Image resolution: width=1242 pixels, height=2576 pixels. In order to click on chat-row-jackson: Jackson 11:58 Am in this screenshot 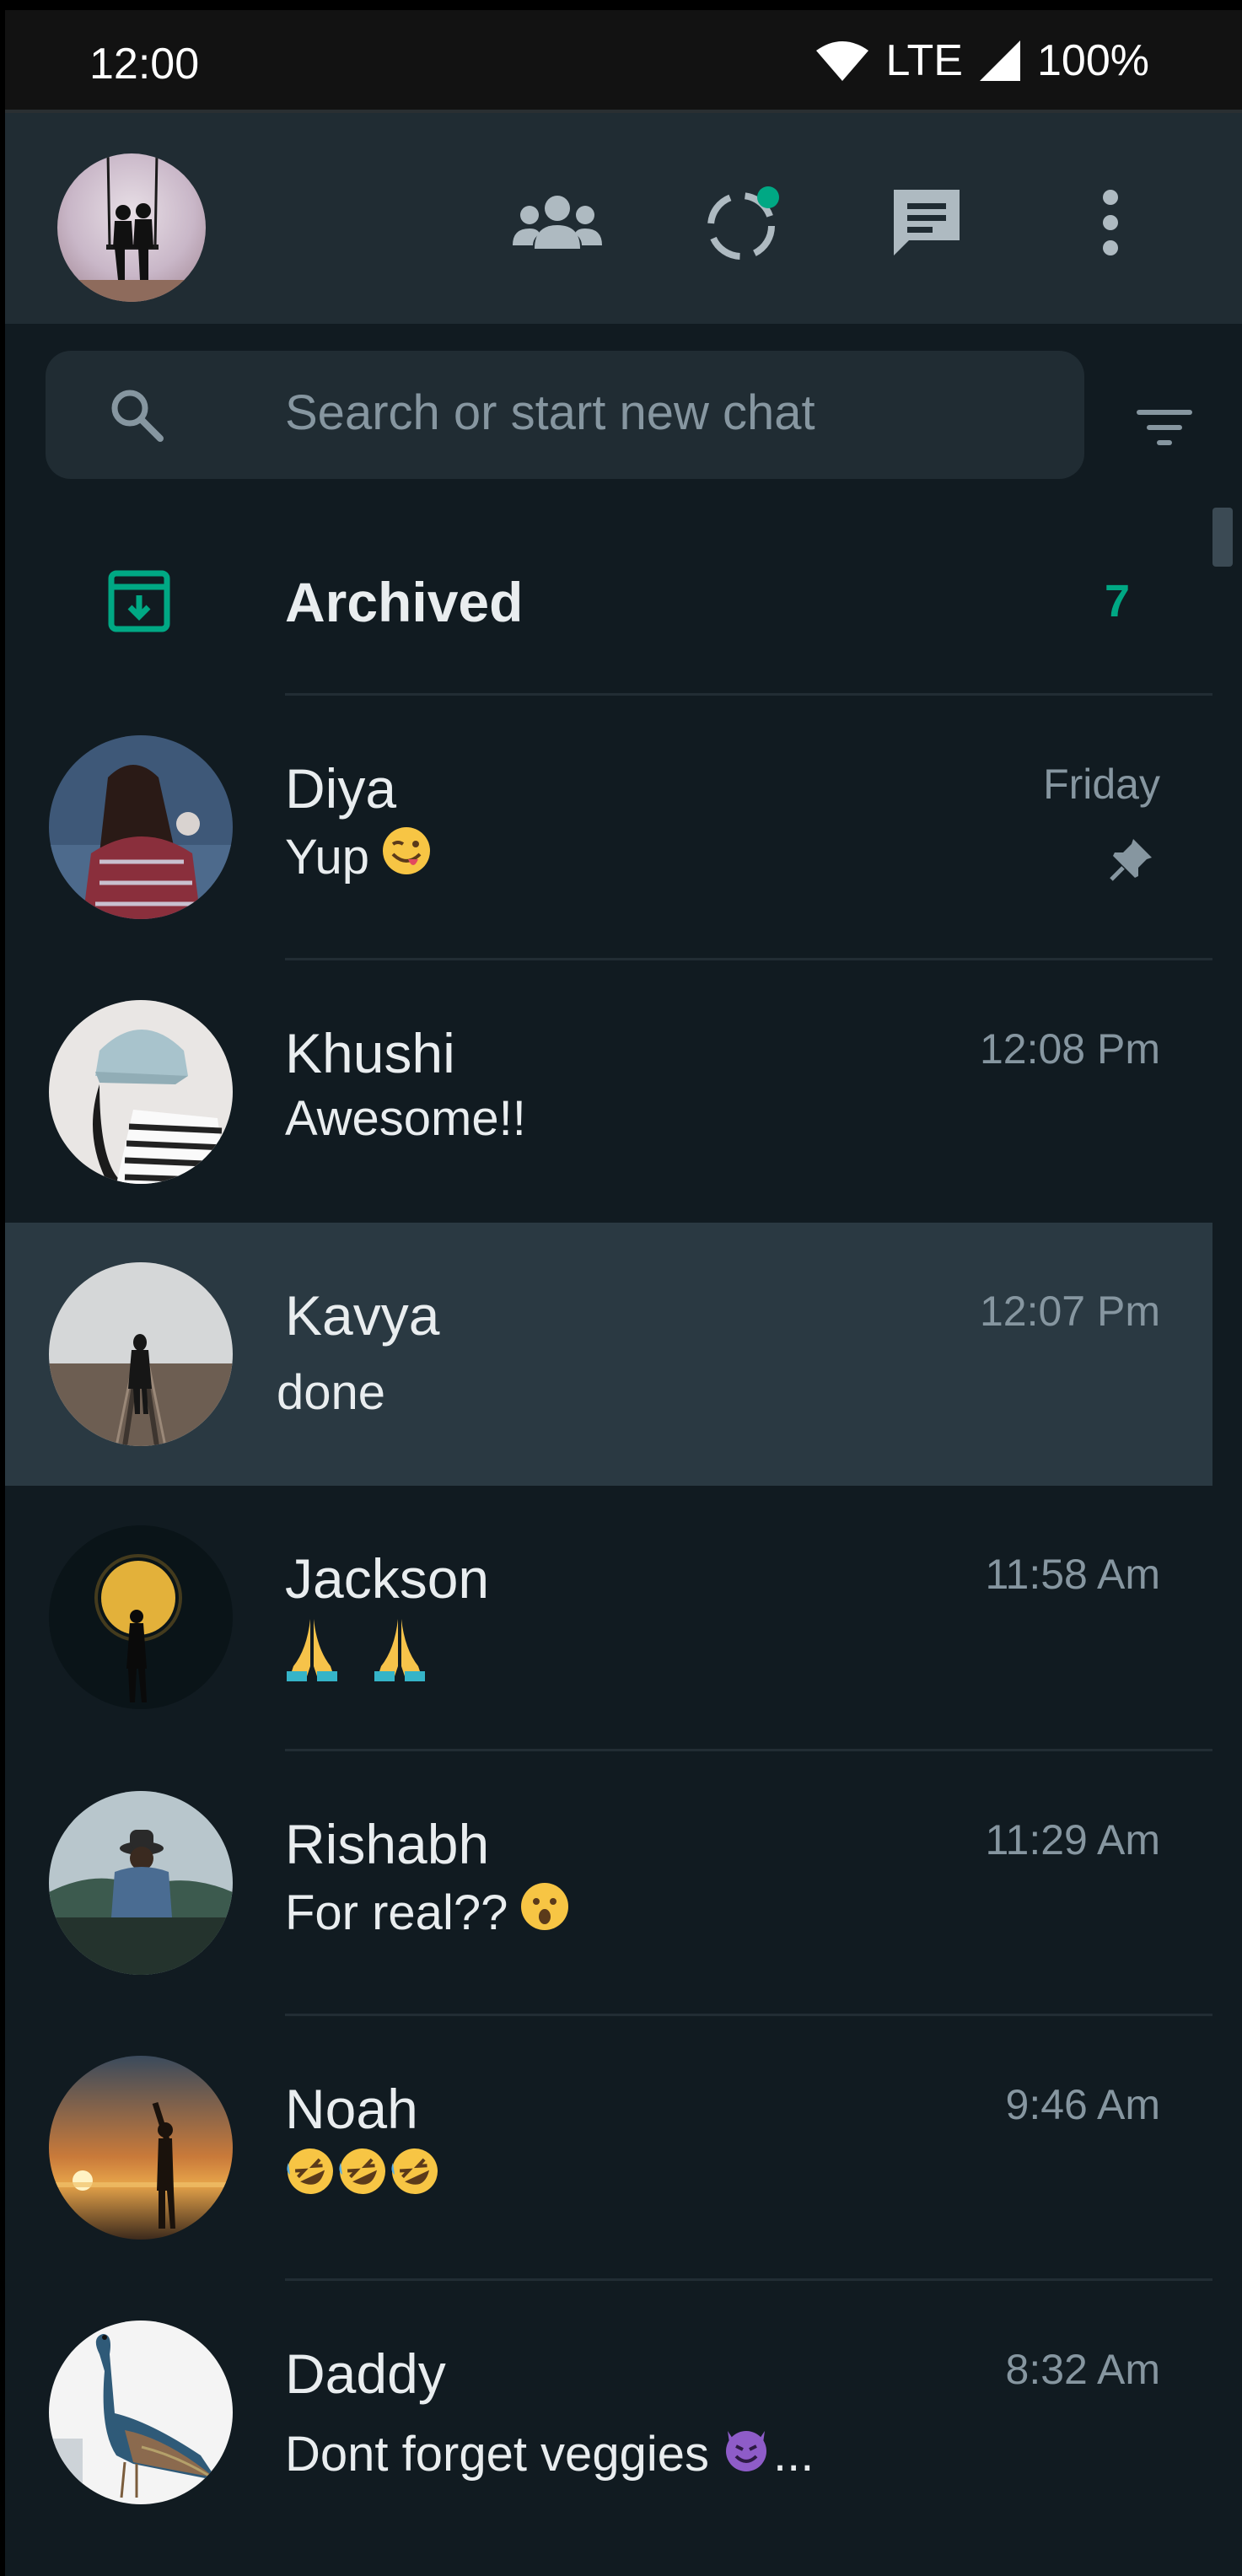, I will do `click(608, 1617)`.